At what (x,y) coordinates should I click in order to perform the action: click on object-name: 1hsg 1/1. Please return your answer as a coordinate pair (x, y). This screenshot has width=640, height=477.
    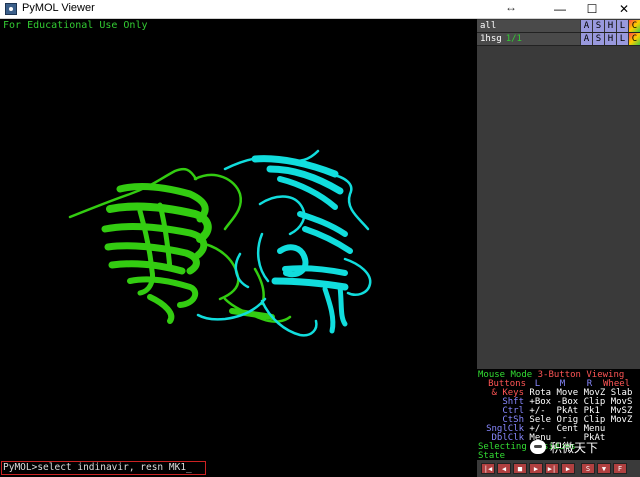
    Looking at the image, I should click on (501, 39).